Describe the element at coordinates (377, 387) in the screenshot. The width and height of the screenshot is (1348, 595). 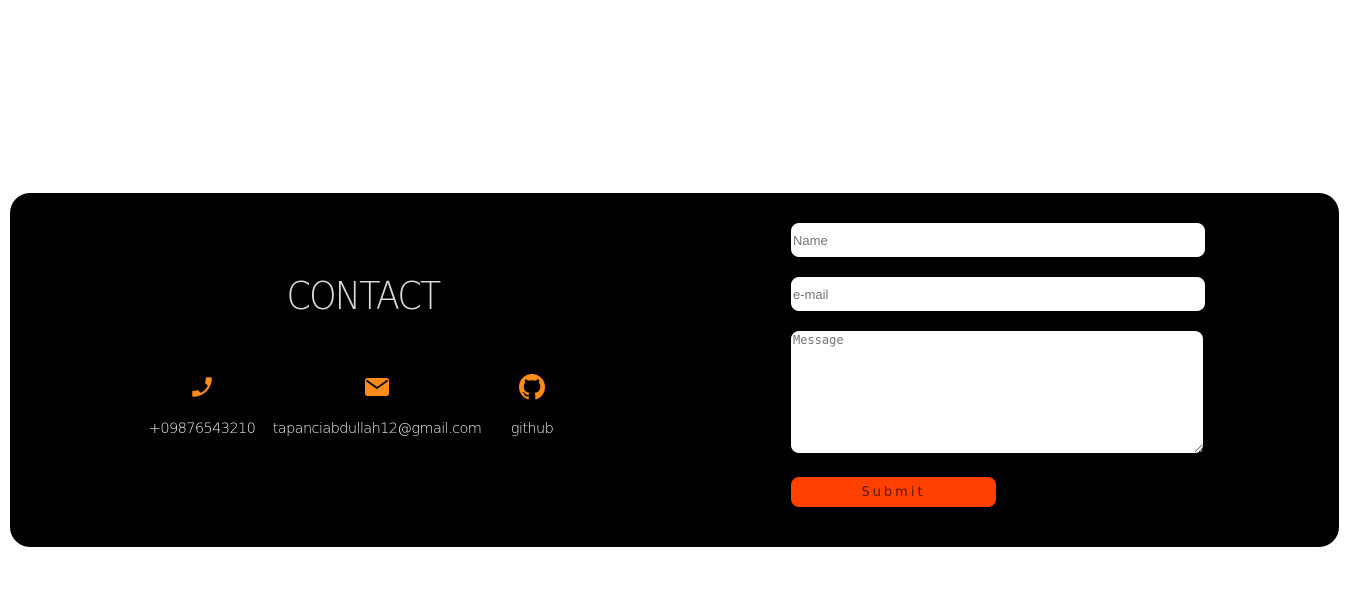
I see `envelope-icon` at that location.